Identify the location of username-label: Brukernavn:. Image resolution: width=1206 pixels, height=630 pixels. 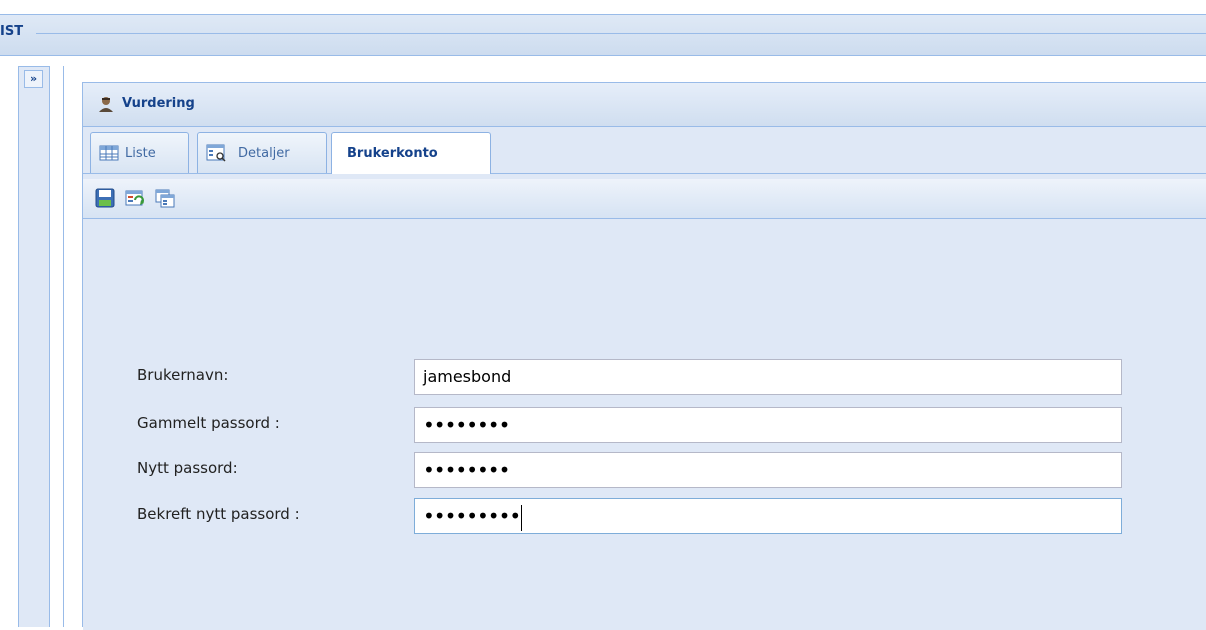
(183, 375).